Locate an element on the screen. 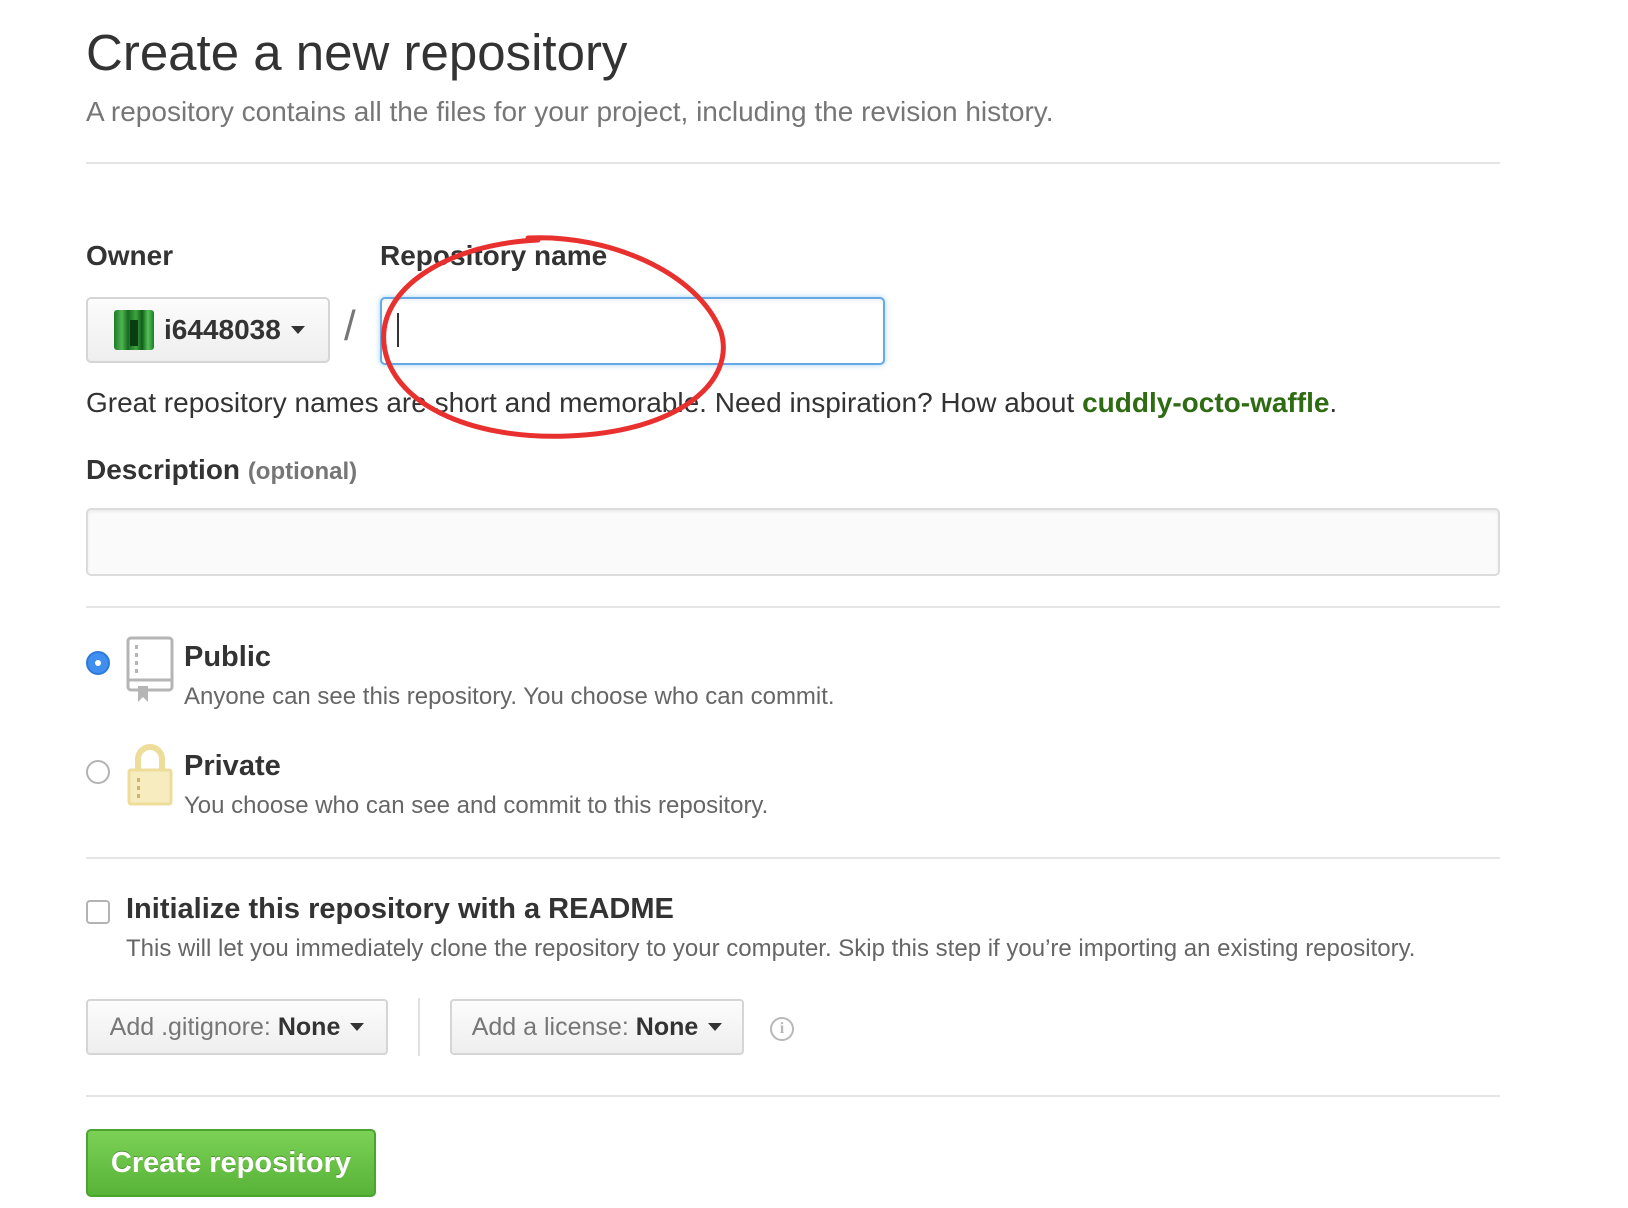 Image resolution: width=1628 pixels, height=1208 pixels. gitignore-select: Add .gitignore: None is located at coordinates (237, 1027).